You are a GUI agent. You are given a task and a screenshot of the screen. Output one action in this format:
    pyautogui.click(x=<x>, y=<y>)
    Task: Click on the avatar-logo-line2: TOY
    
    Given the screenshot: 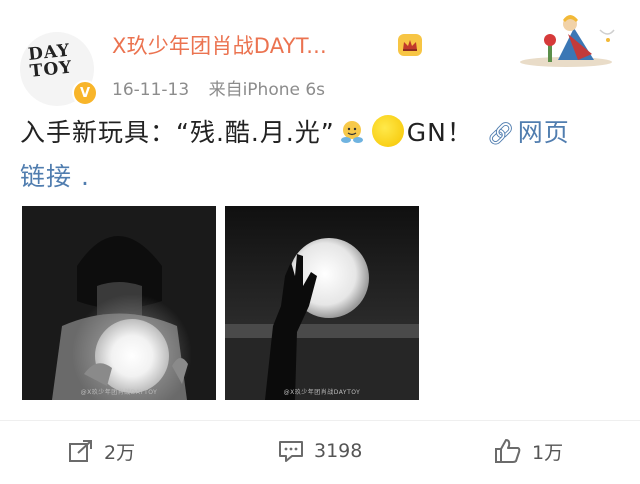 What is the action you would take?
    pyautogui.click(x=51, y=69)
    